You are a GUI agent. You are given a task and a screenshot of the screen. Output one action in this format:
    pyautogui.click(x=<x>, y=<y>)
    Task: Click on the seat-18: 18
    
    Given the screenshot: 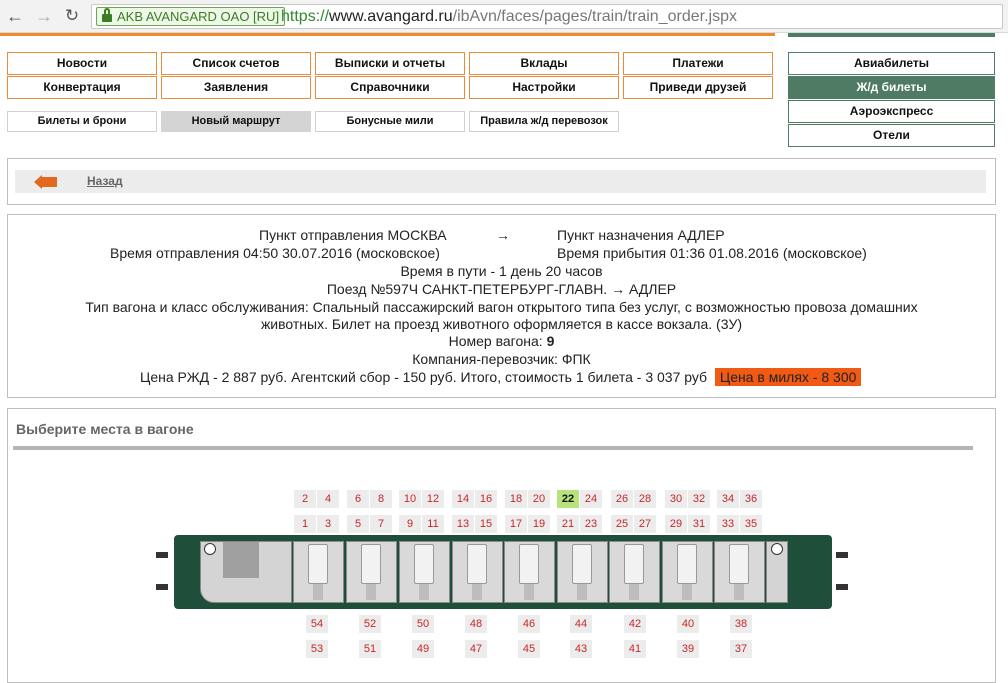 What is the action you would take?
    pyautogui.click(x=516, y=499)
    